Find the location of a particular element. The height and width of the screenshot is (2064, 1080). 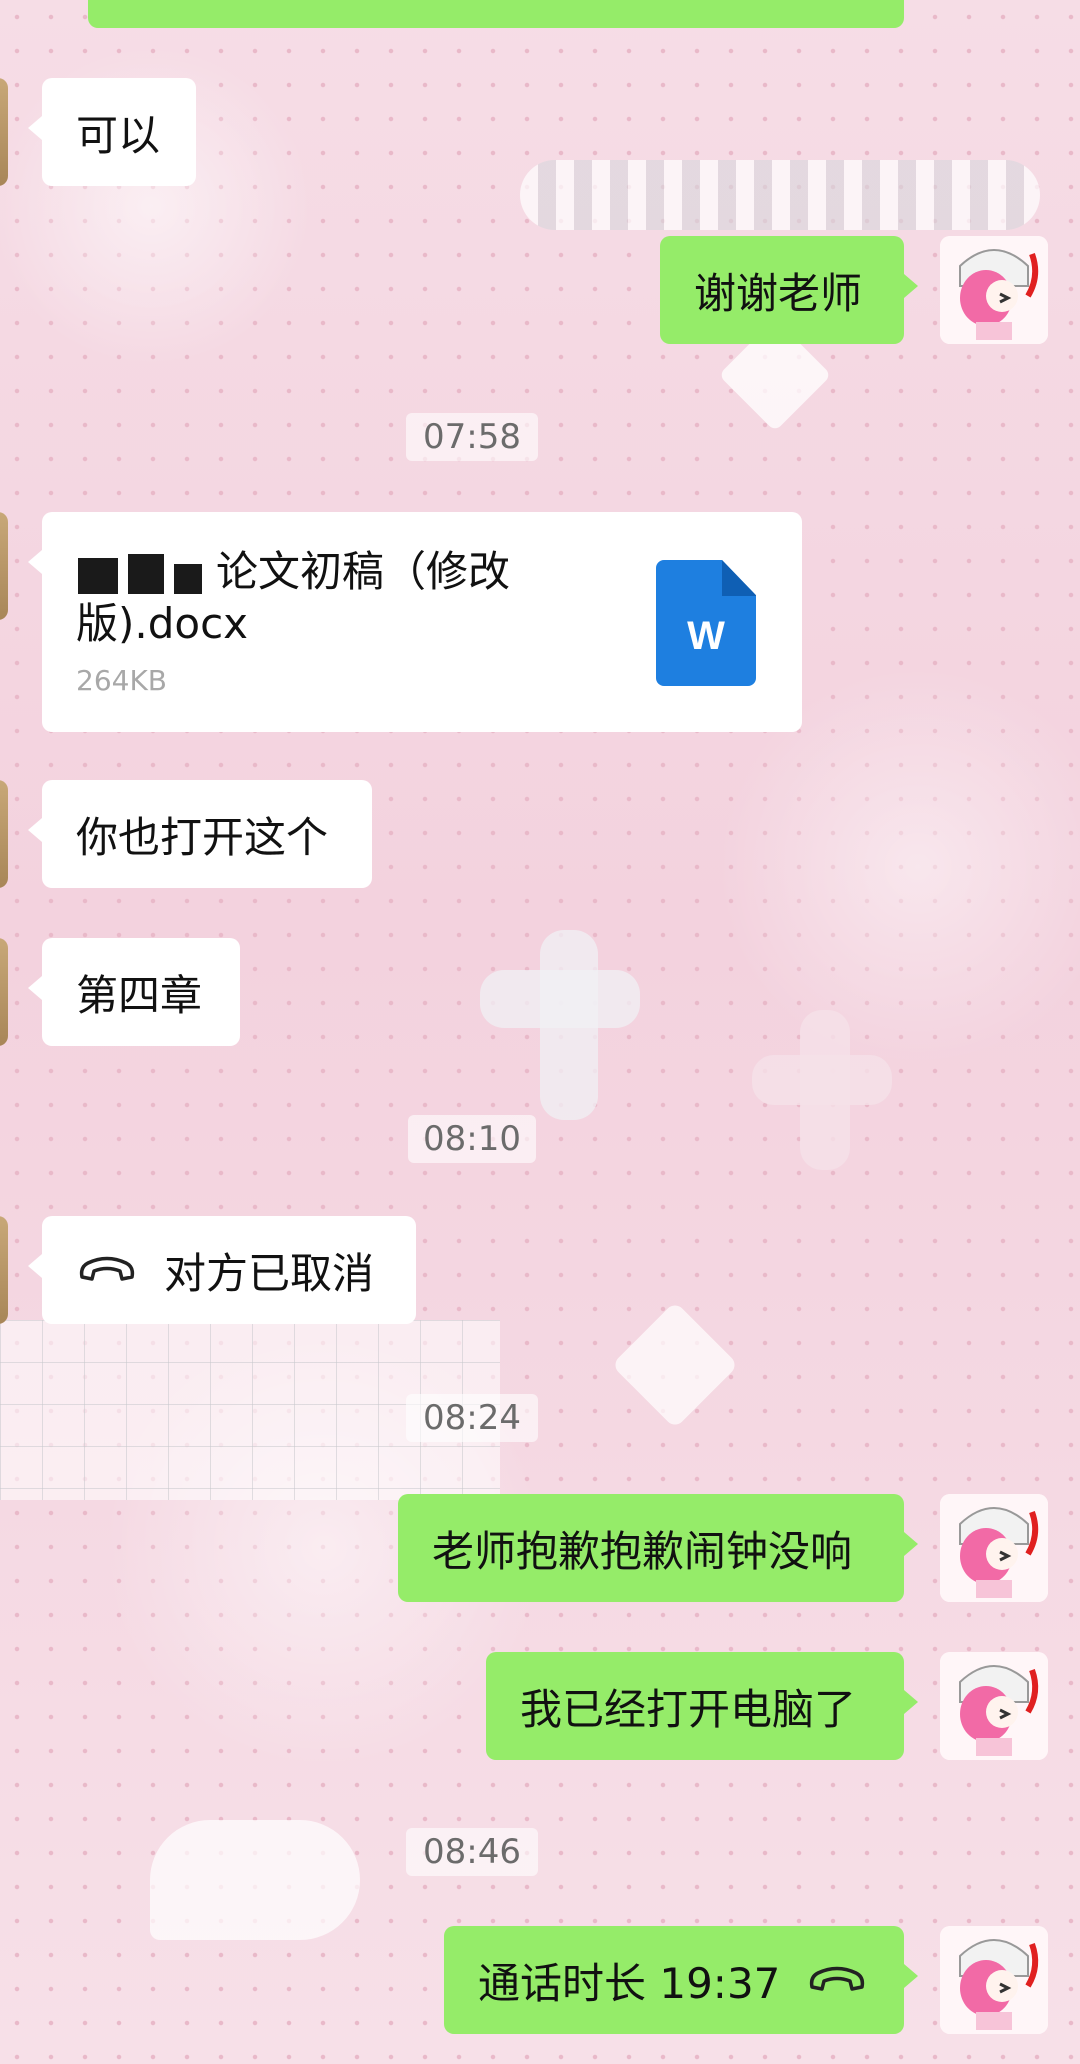

call-record-bubble: 通话时长 19:37 is located at coordinates (681, 1980).